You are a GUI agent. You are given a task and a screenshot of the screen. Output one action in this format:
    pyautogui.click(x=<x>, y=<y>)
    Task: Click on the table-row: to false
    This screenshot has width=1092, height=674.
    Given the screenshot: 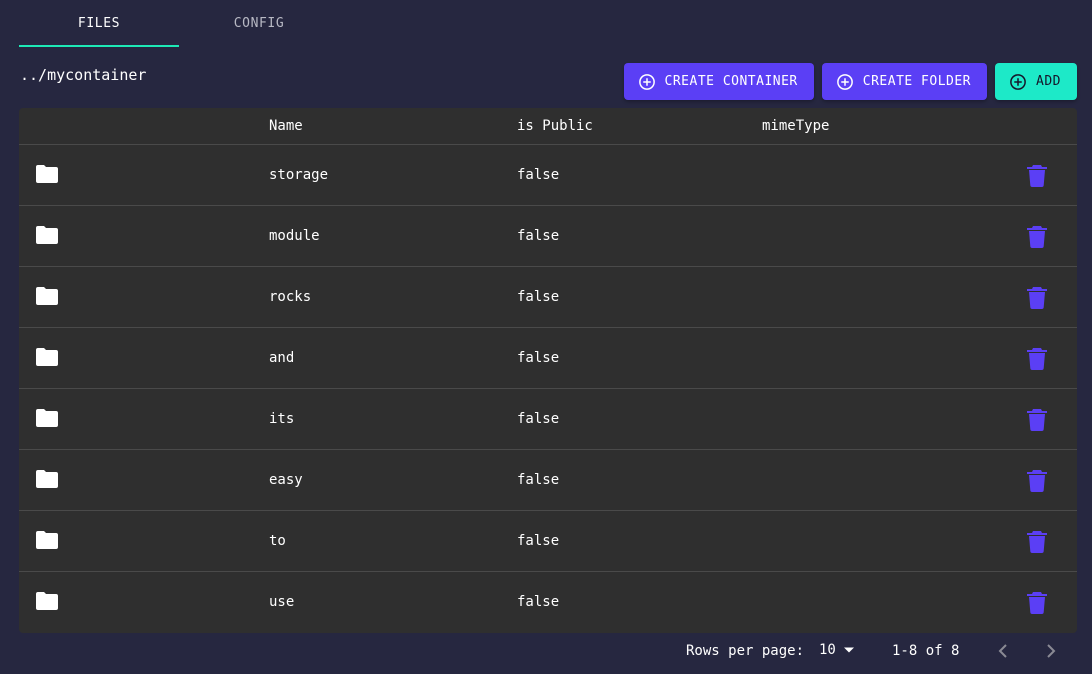 What is the action you would take?
    pyautogui.click(x=548, y=541)
    